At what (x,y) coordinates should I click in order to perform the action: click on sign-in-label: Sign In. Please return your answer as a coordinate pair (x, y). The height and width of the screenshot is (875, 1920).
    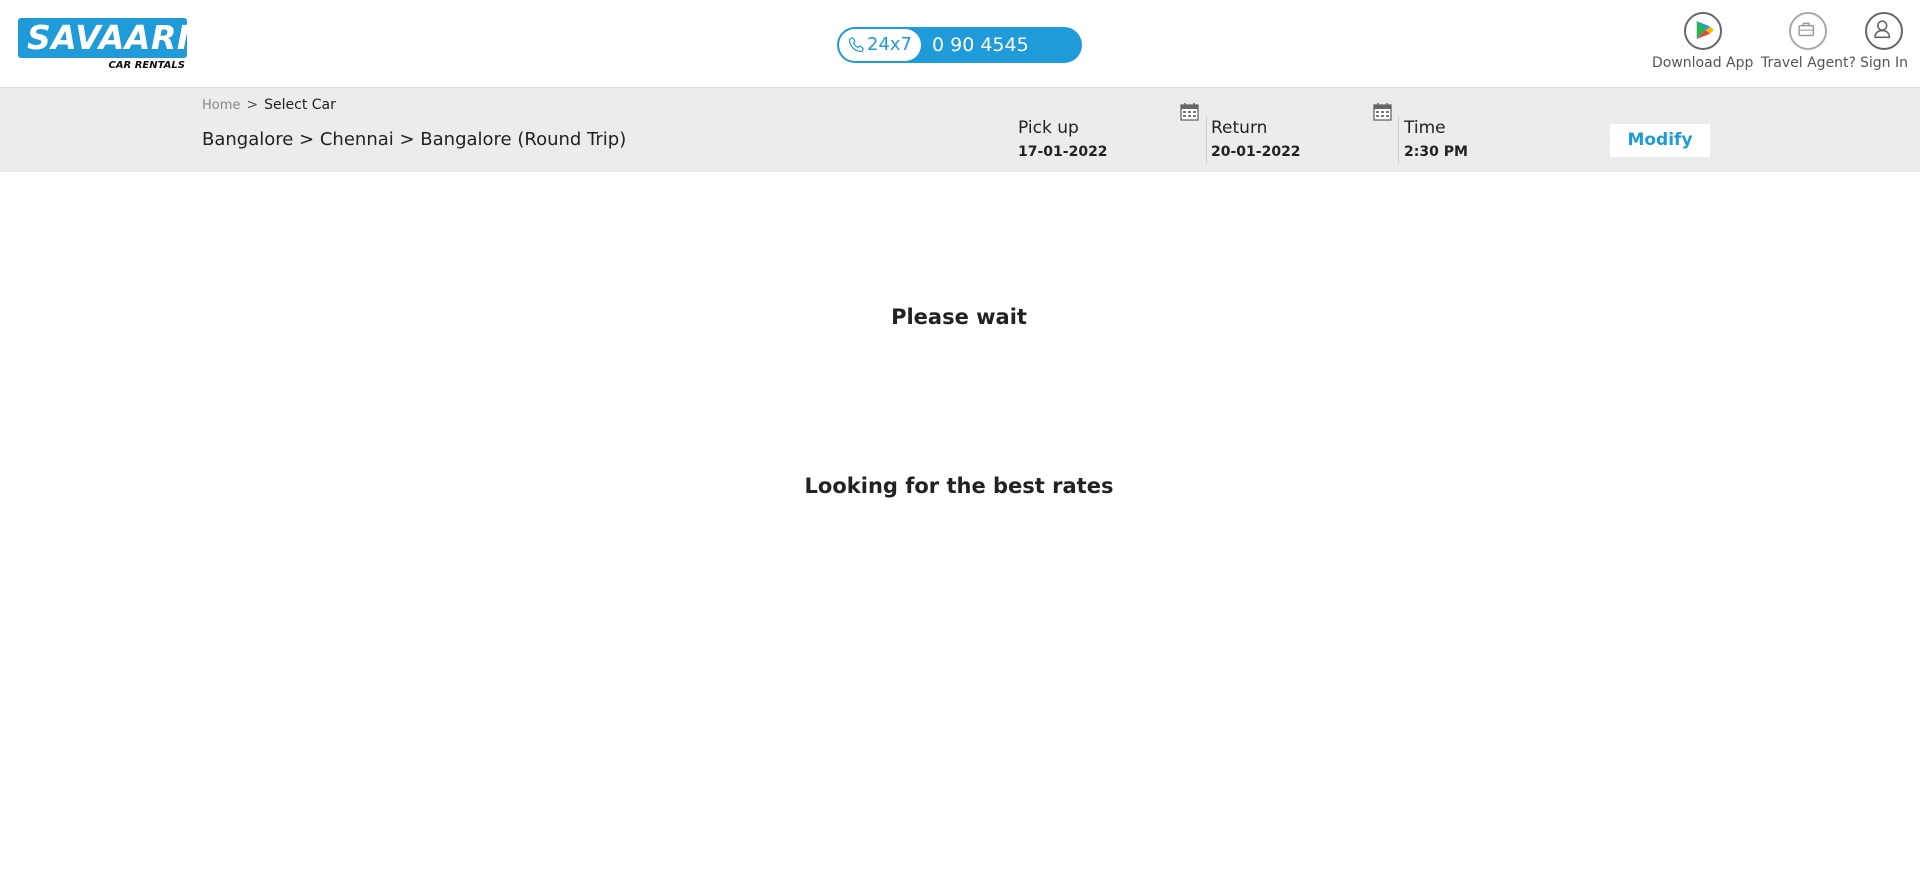
    Looking at the image, I should click on (1884, 63).